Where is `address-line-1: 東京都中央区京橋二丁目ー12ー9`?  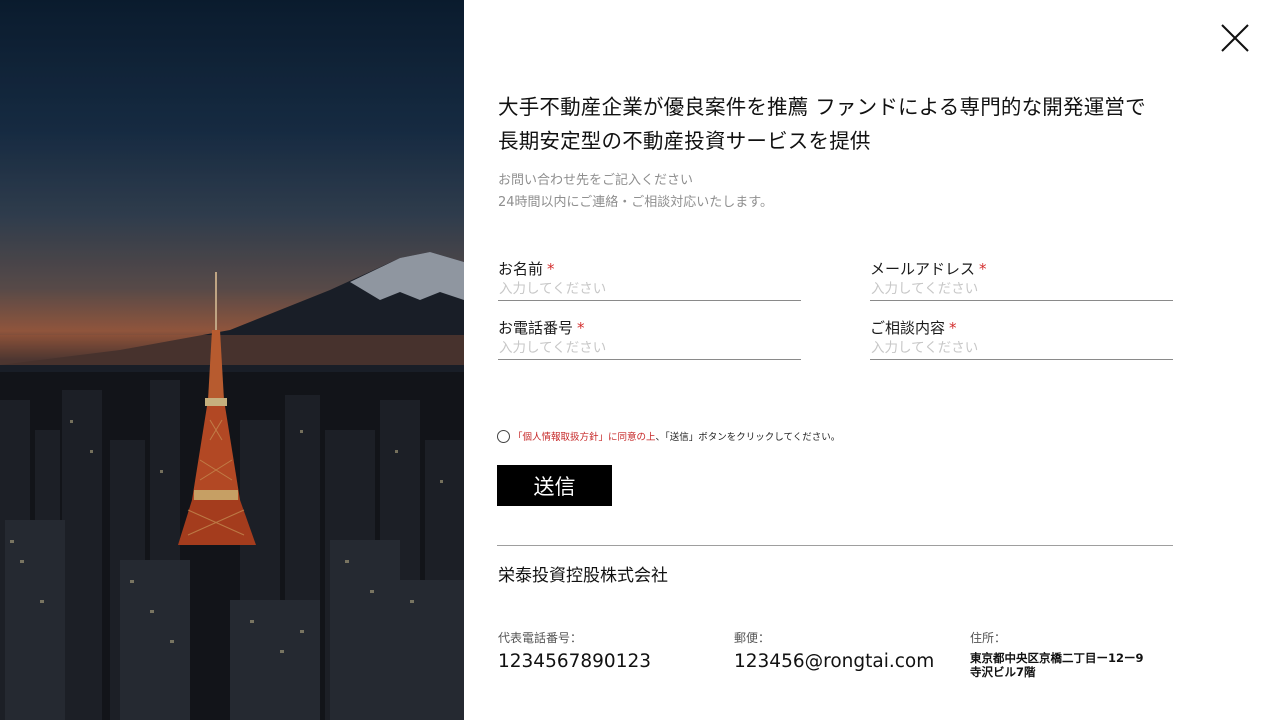 address-line-1: 東京都中央区京橋二丁目ー12ー9 is located at coordinates (1057, 658).